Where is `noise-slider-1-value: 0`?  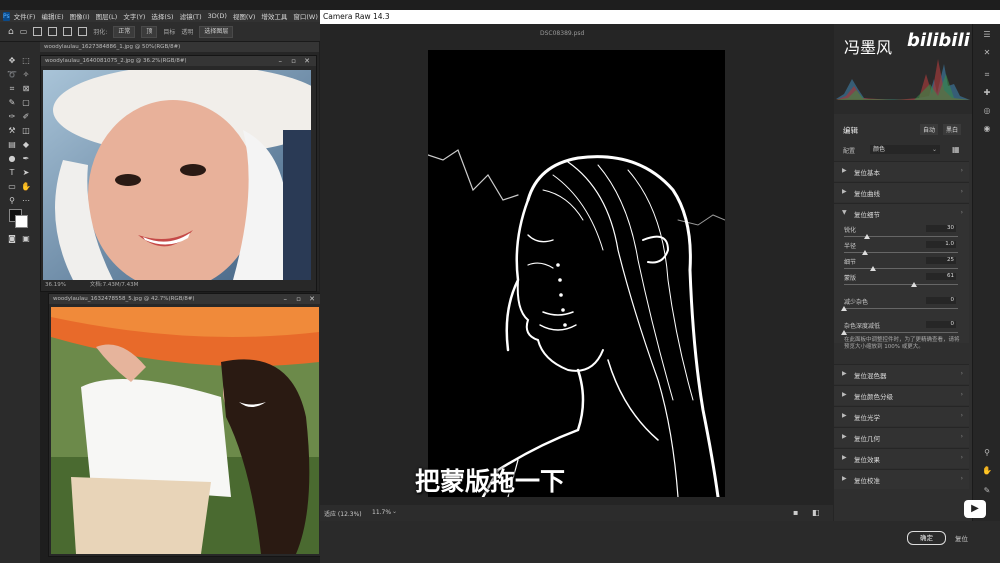
noise-slider-1-value: 0 is located at coordinates (941, 324).